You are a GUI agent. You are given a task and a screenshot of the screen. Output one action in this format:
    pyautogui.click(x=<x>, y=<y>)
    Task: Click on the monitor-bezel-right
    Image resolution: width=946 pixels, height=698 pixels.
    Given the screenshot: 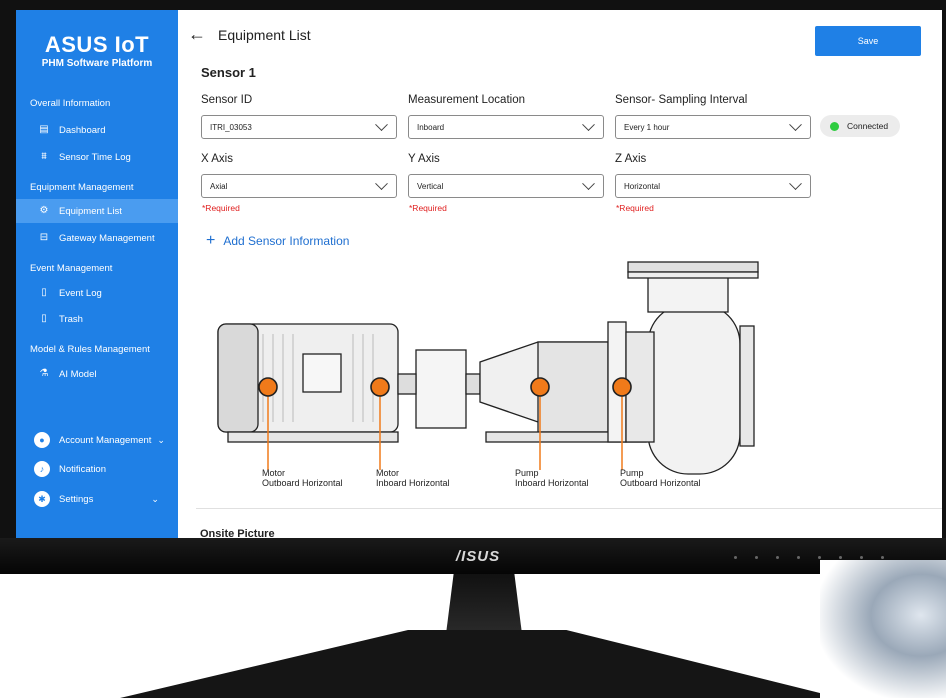 What is the action you would take?
    pyautogui.click(x=944, y=270)
    